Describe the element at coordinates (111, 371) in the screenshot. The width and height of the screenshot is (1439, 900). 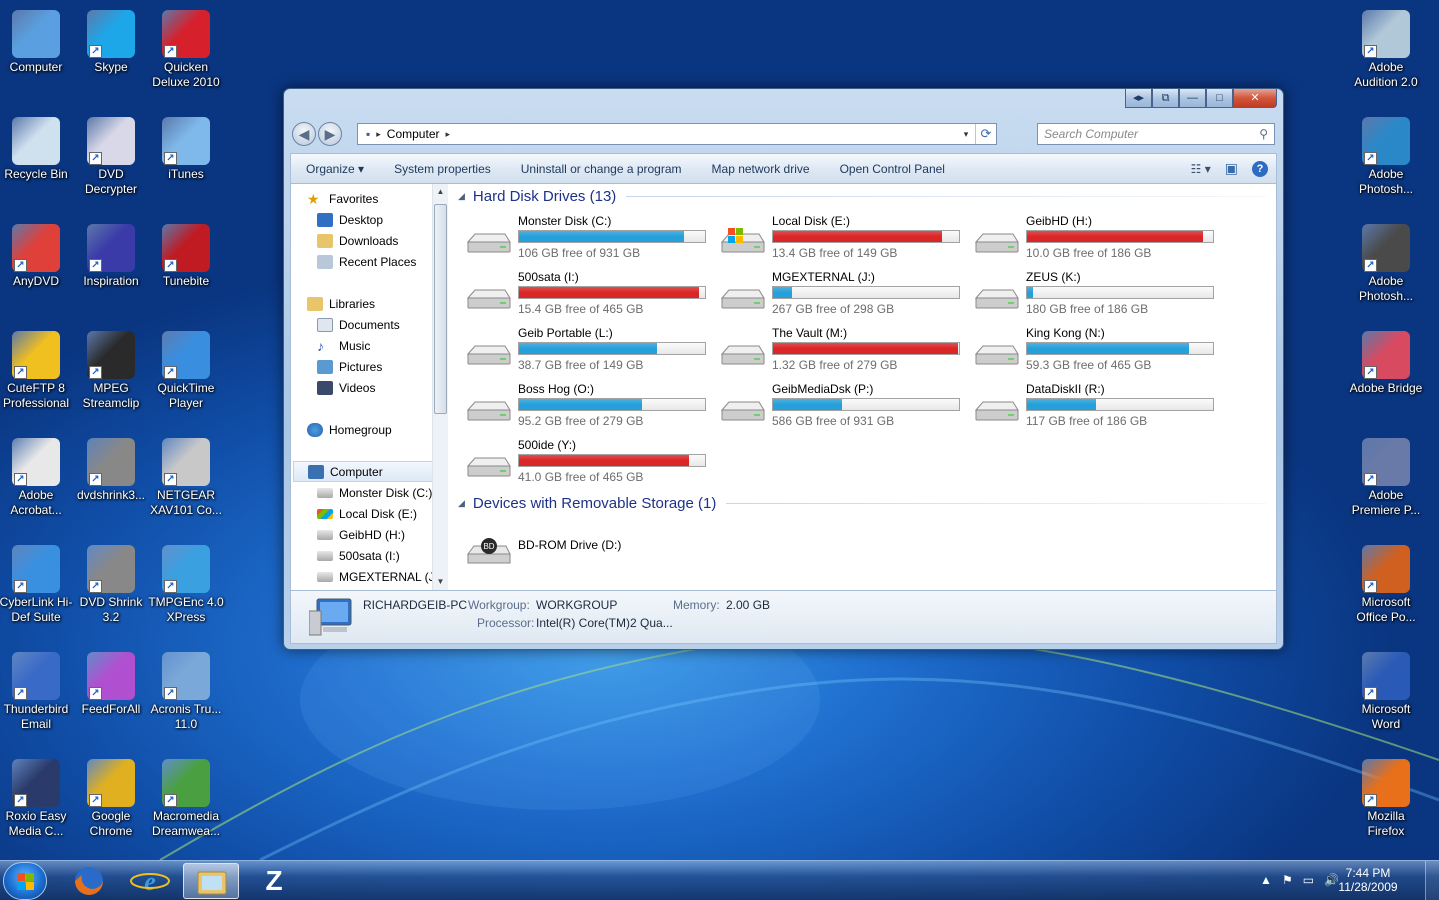
I see `desktop-icon-mpeg-streamclip: ↗ MPEG Streamclip` at that location.